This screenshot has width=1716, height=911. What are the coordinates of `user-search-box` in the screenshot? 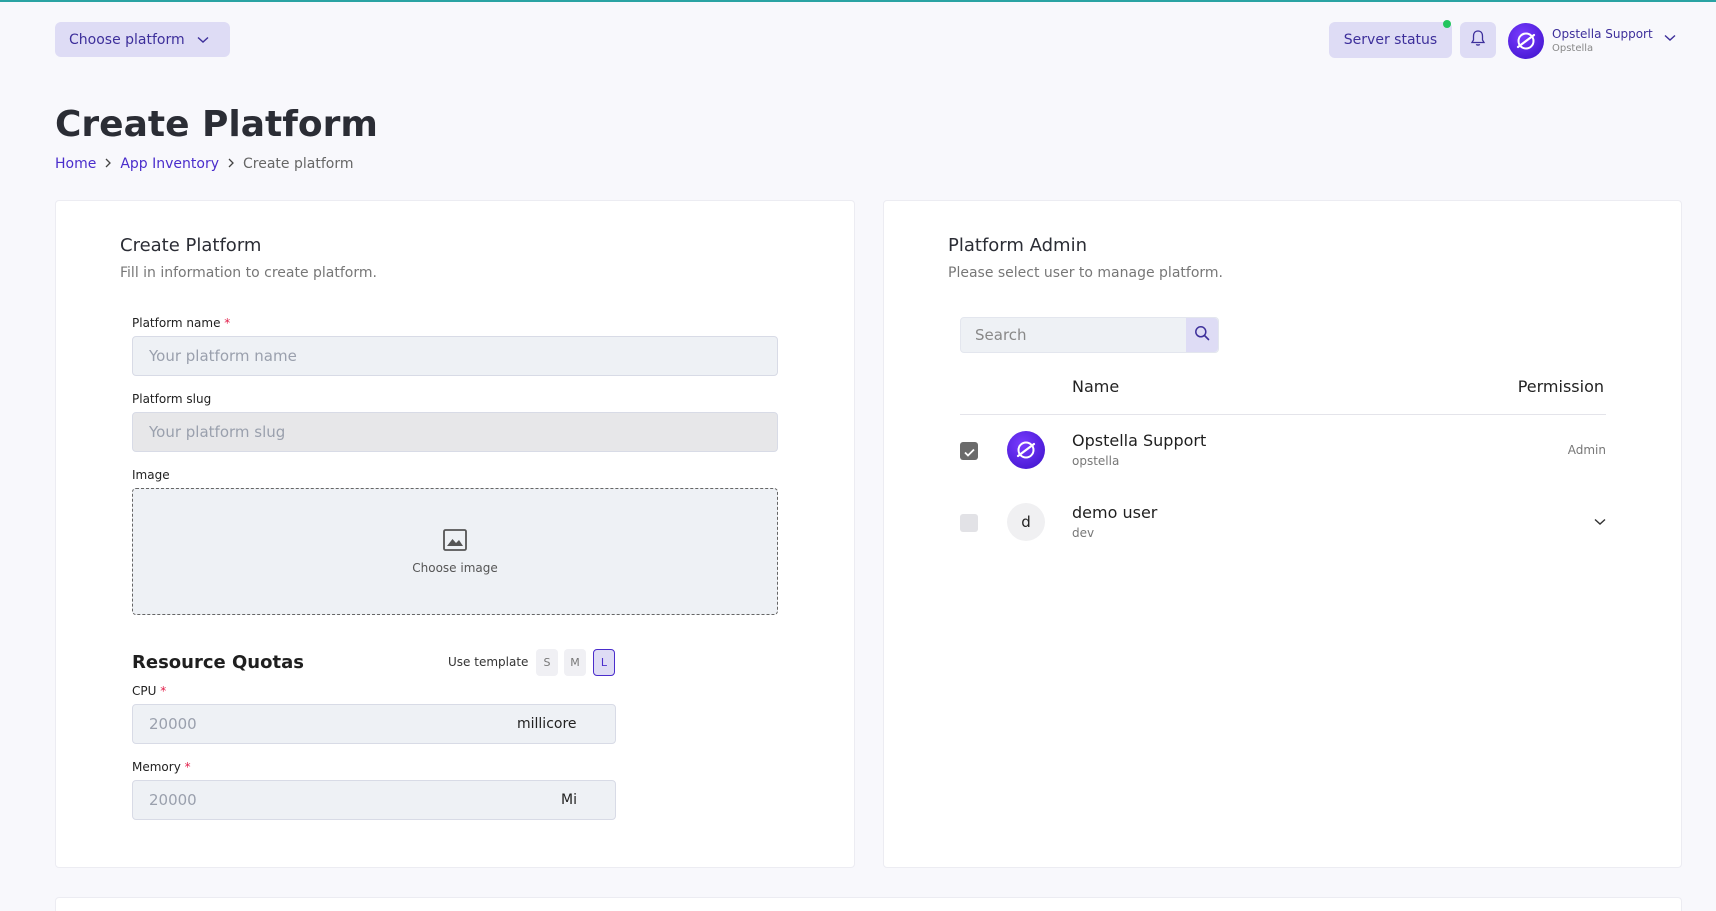 It's located at (1089, 335).